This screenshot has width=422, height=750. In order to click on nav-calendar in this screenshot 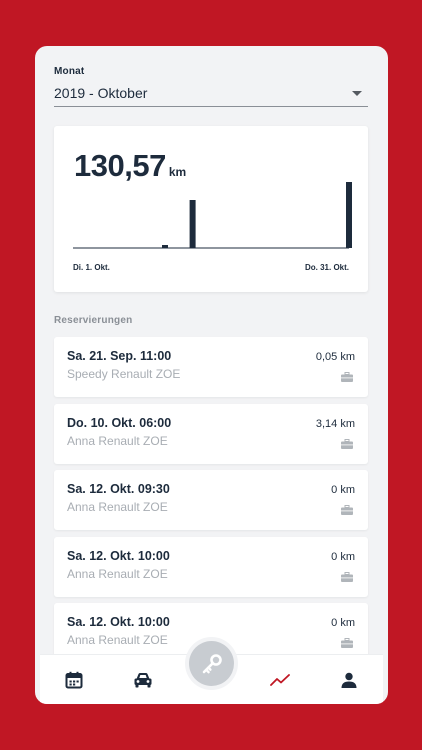, I will do `click(74, 680)`.